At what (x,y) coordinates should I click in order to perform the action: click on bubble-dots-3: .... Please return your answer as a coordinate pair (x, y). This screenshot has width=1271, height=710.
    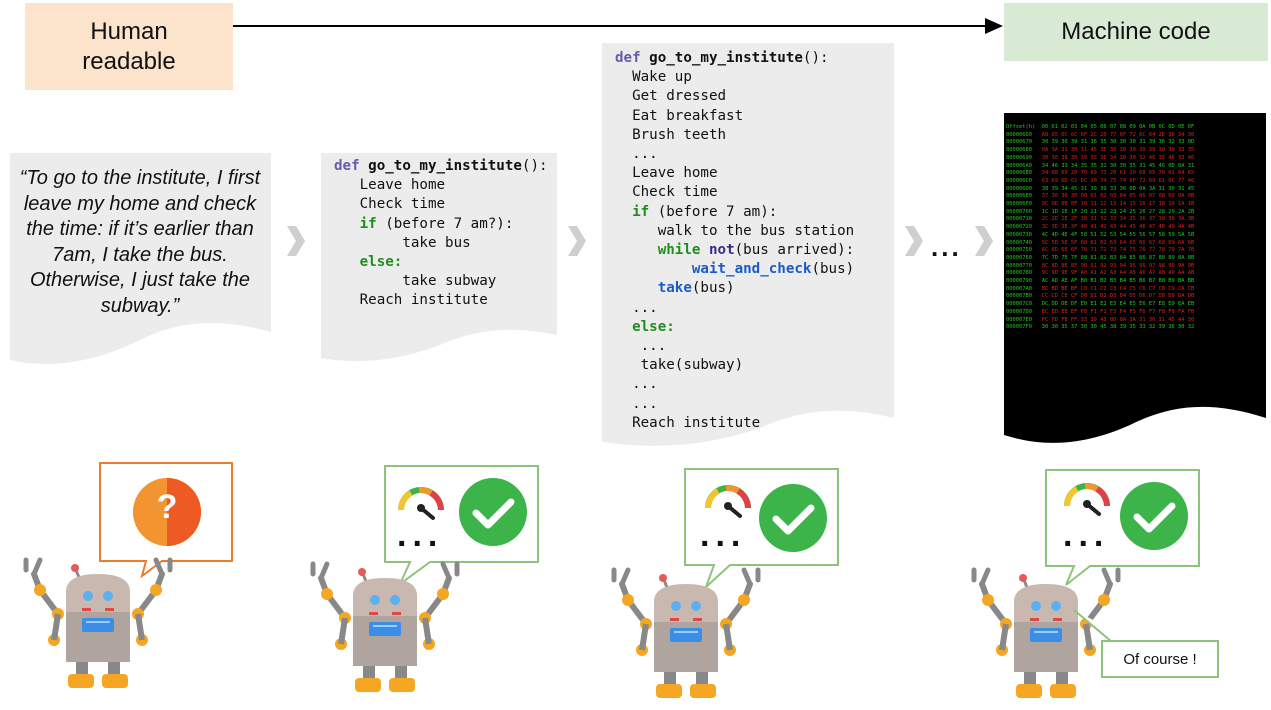
    Looking at the image, I should click on (723, 535).